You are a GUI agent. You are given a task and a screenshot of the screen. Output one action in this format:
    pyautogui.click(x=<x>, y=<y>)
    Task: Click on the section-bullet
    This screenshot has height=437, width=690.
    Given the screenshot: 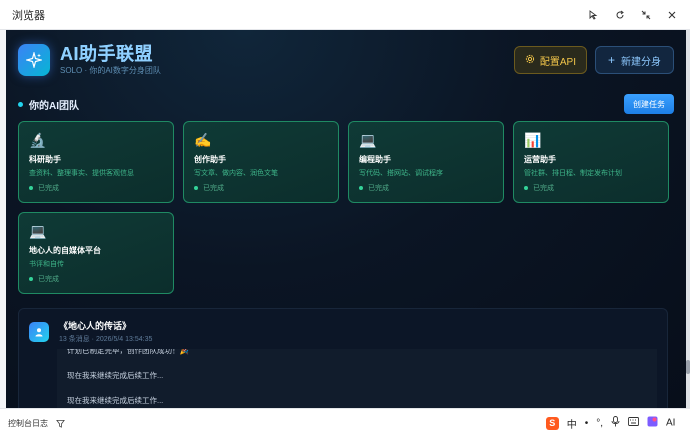 What is the action you would take?
    pyautogui.click(x=20, y=104)
    